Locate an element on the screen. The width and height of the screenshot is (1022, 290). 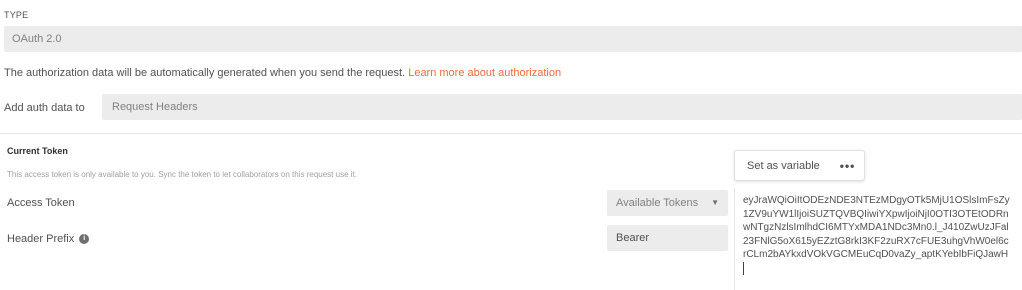
add-auth-data-select: Request Headers is located at coordinates (562, 107).